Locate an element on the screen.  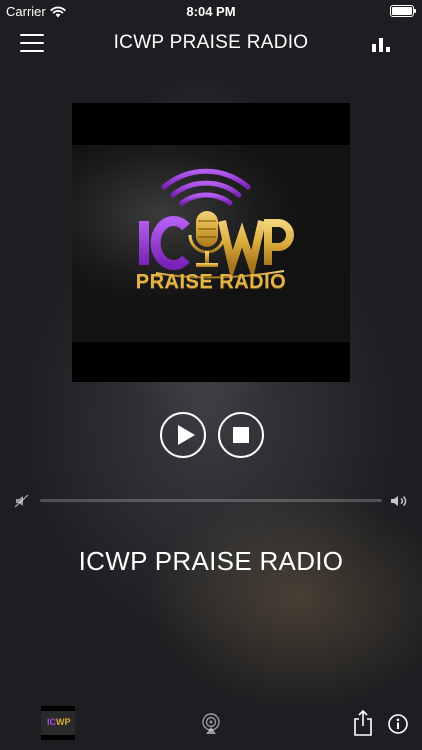
nav-bar: ICWP PRAISE RADIO is located at coordinates (211, 43).